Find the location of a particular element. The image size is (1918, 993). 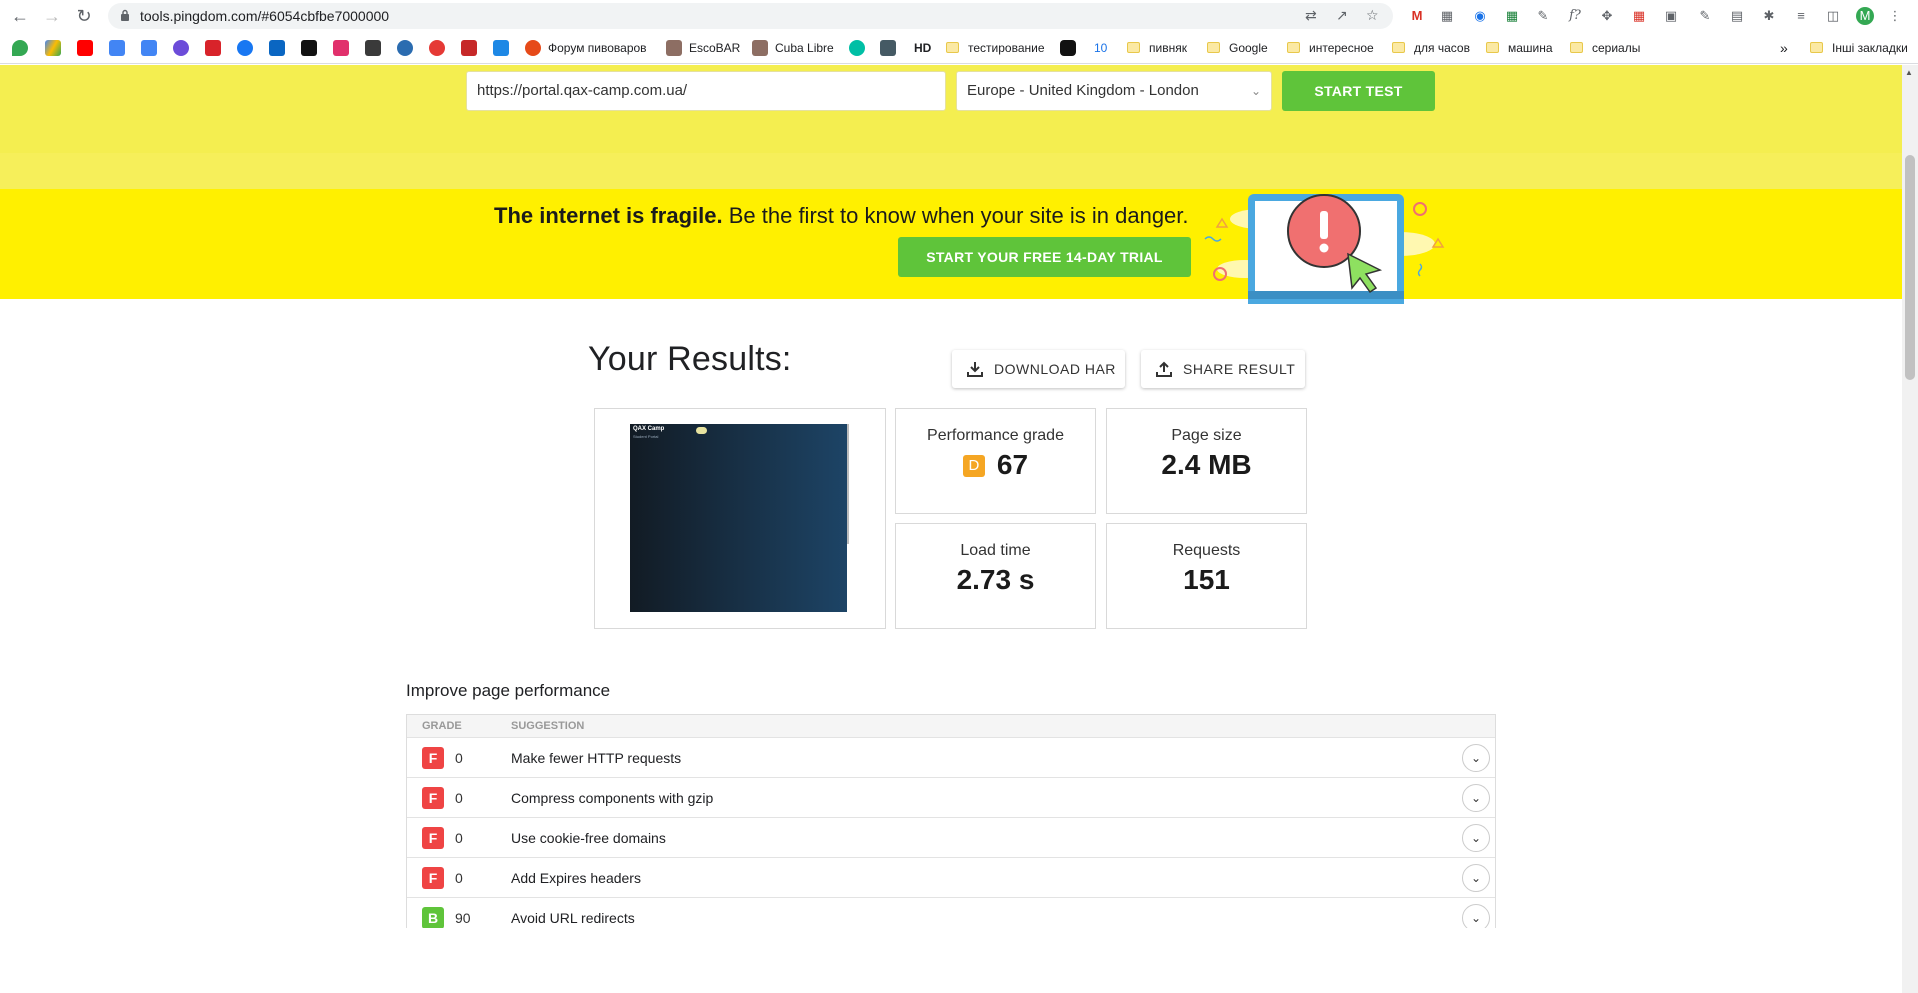

extension-icon: ▦ is located at coordinates (1447, 16).